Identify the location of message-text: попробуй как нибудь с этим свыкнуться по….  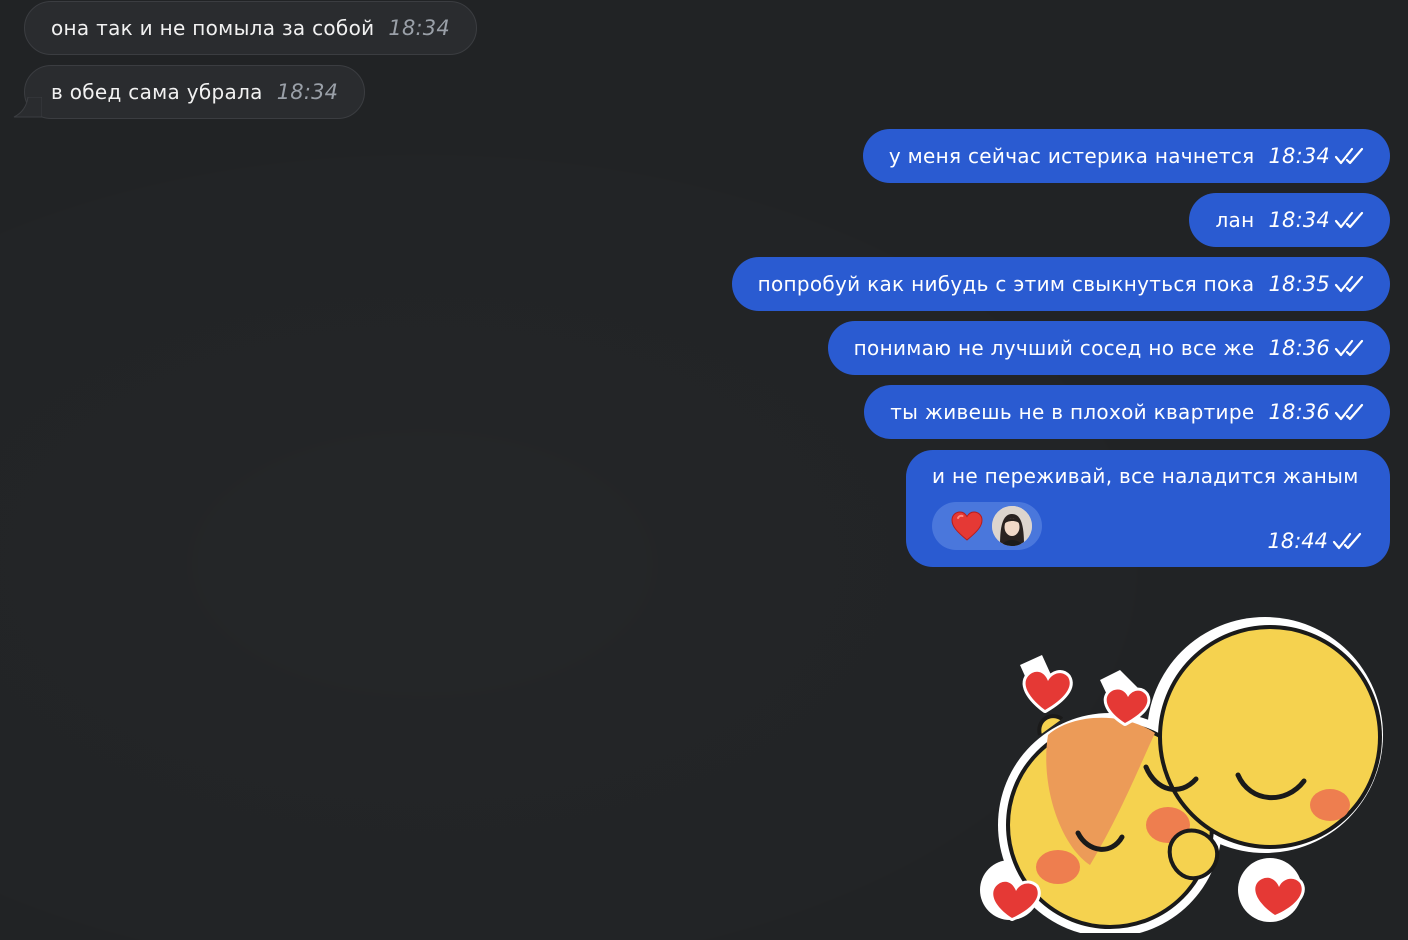
(1006, 284).